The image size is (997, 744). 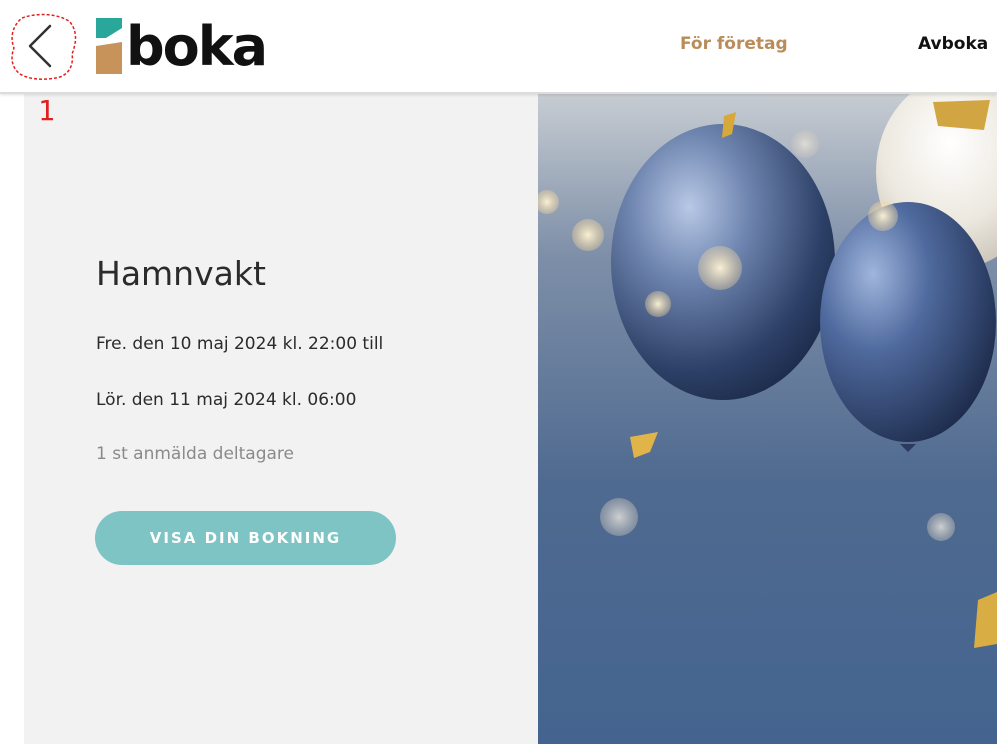 What do you see at coordinates (226, 400) in the screenshot?
I see `event-end-time: Lör. den 11 maj 2024 kl. 06:00` at bounding box center [226, 400].